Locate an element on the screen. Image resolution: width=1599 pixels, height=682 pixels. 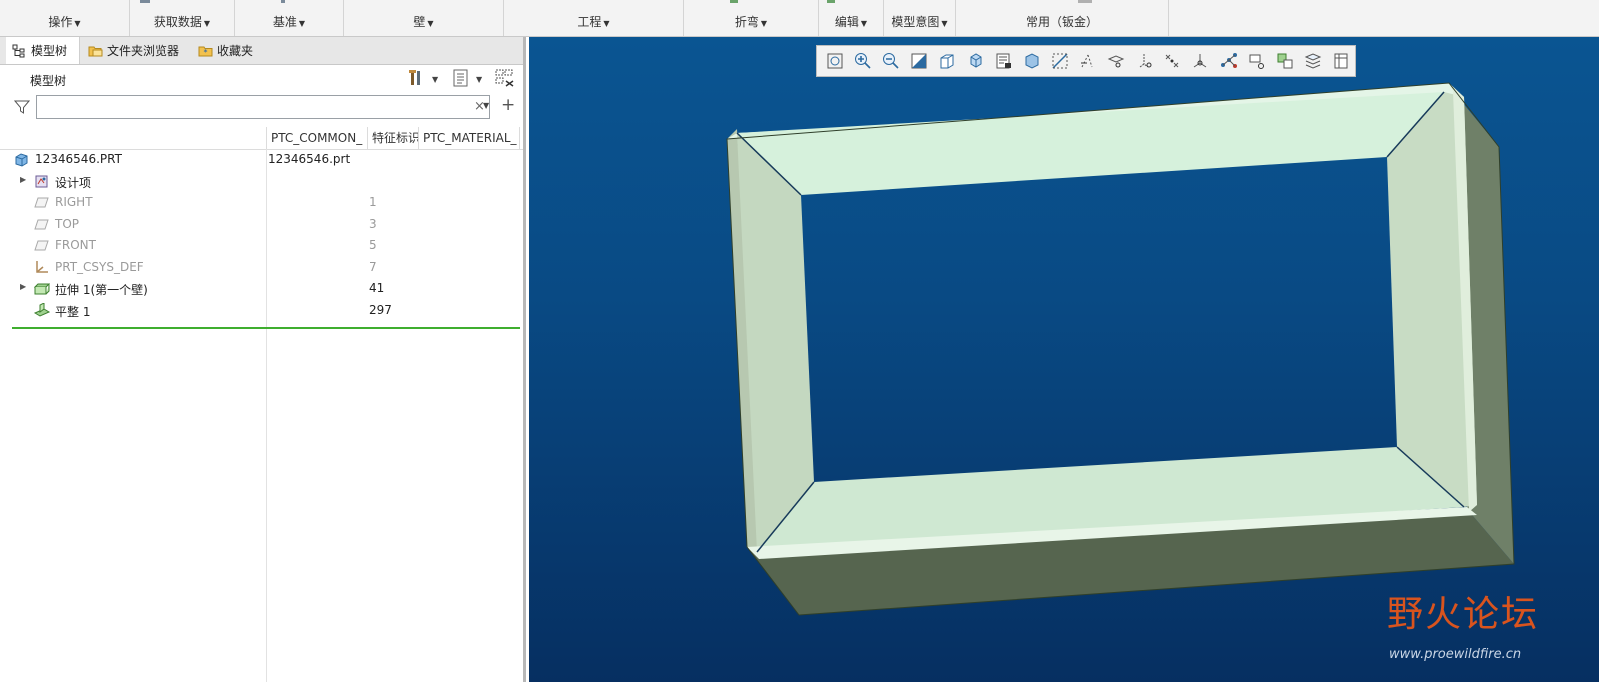
tools-icon is located at coordinates (418, 79).